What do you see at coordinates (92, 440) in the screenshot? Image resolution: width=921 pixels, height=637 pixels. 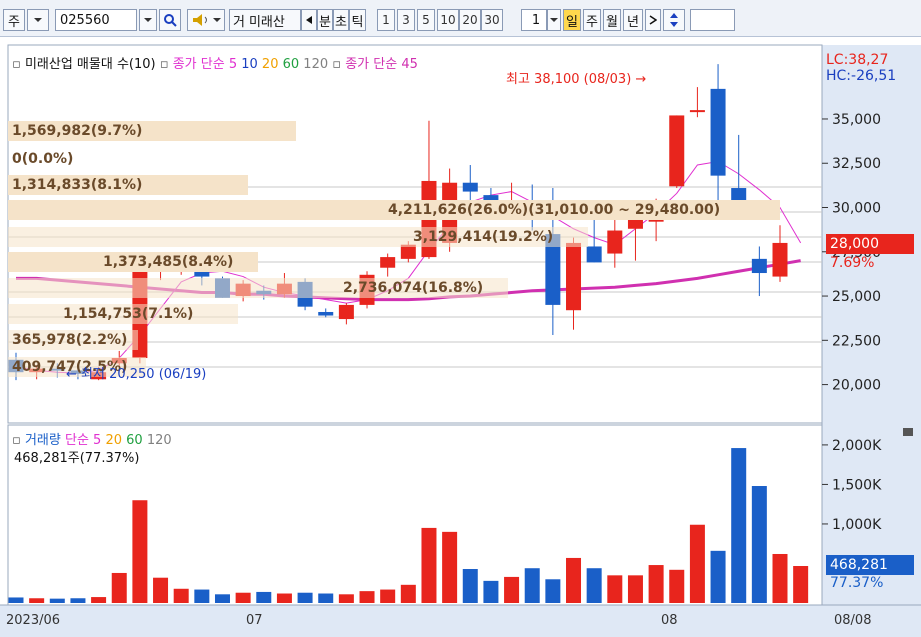 I see `volume-legend: ▫ 거래량 단순 5 20 60 120` at bounding box center [92, 440].